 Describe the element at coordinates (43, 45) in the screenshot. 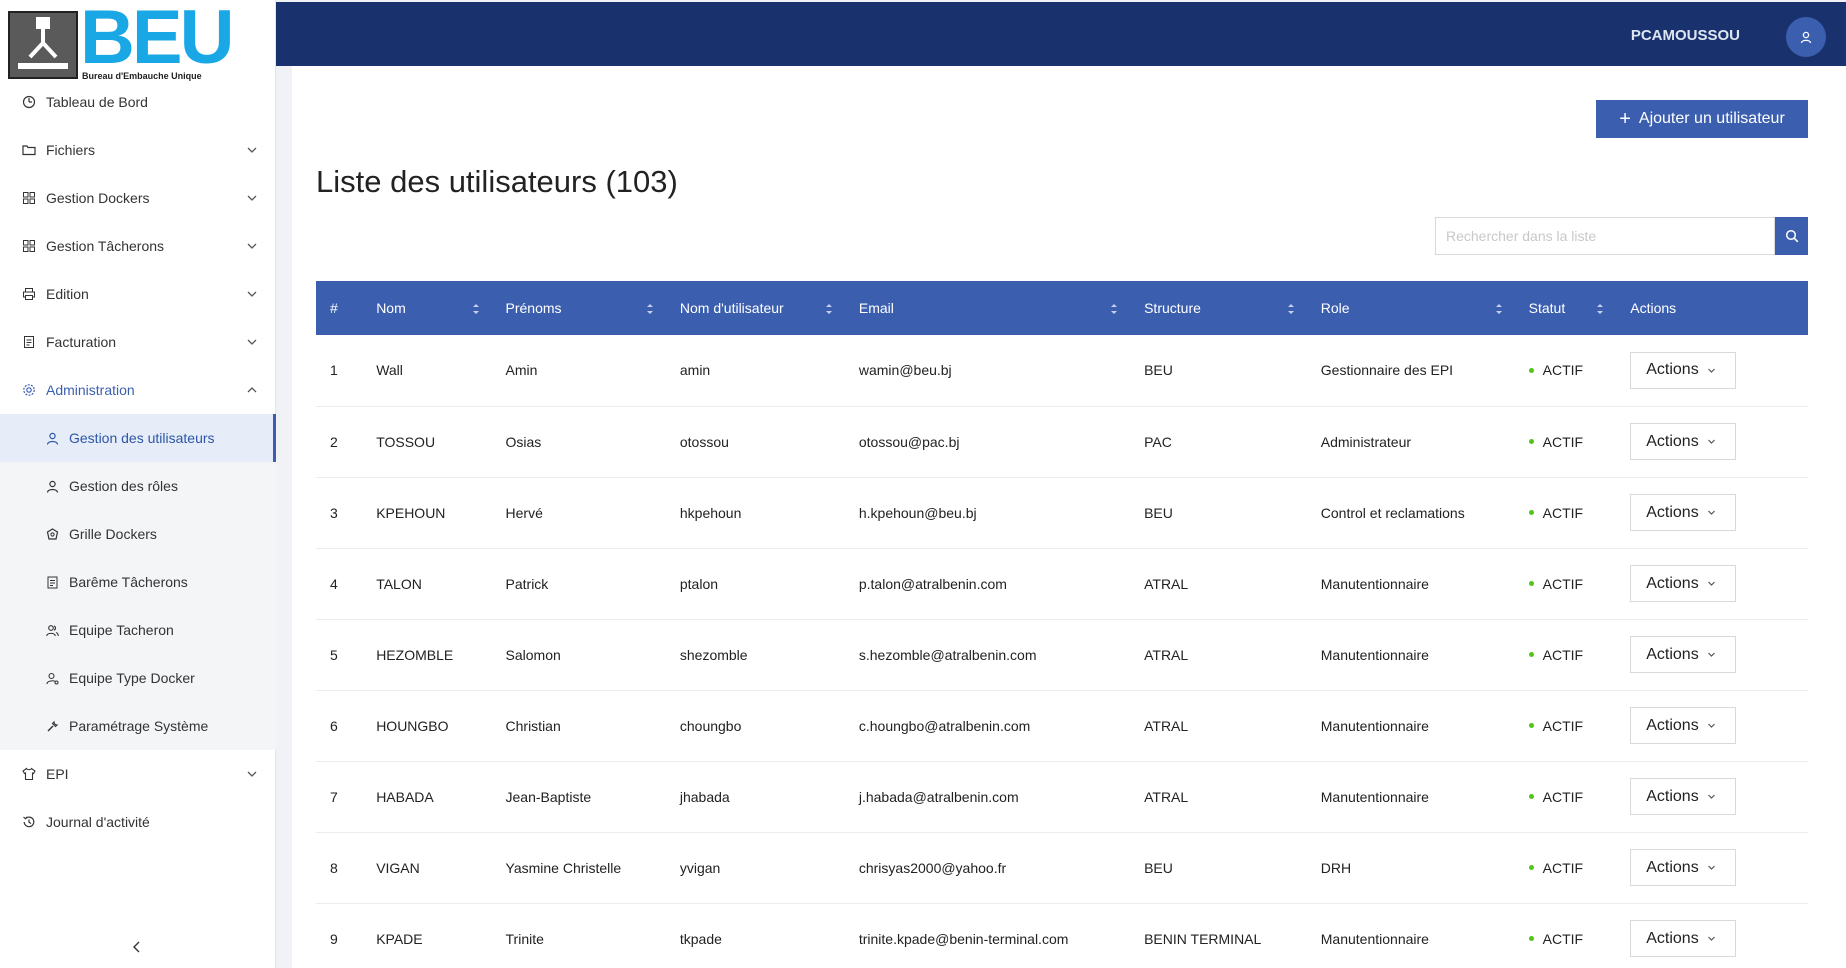

I see `logo-crane-icon` at that location.